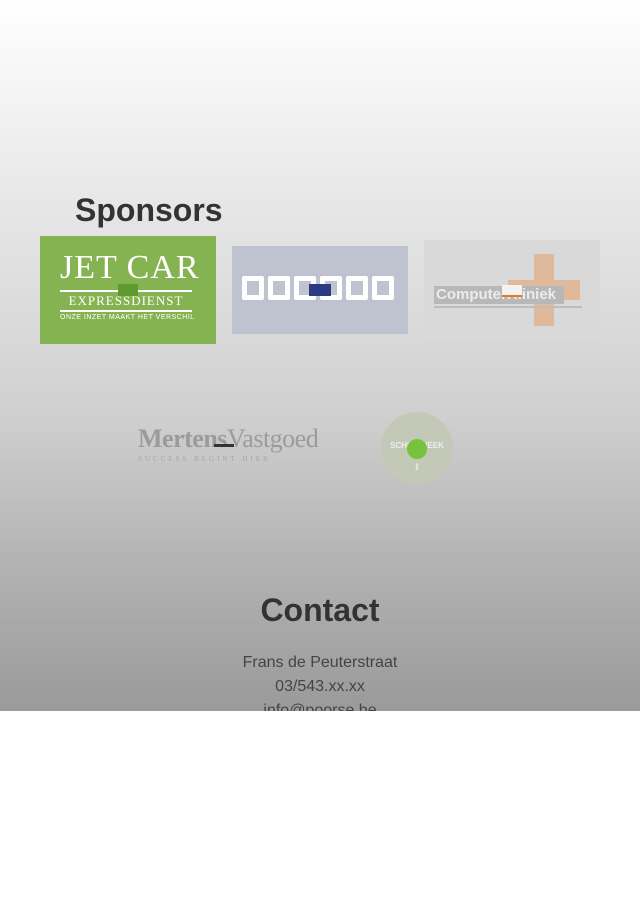  I want to click on sponsor-logo-computerkliniek: ComputerKliniek, so click(512, 290).